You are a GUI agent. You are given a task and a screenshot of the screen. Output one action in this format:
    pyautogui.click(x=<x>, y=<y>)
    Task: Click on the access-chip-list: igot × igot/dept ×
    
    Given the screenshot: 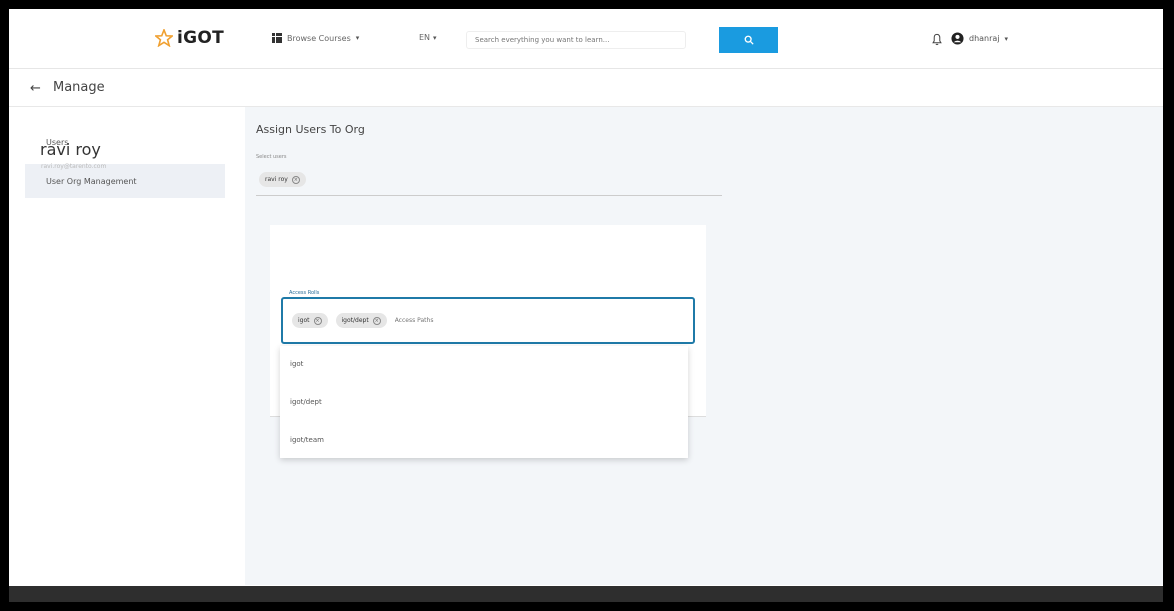 What is the action you would take?
    pyautogui.click(x=388, y=320)
    